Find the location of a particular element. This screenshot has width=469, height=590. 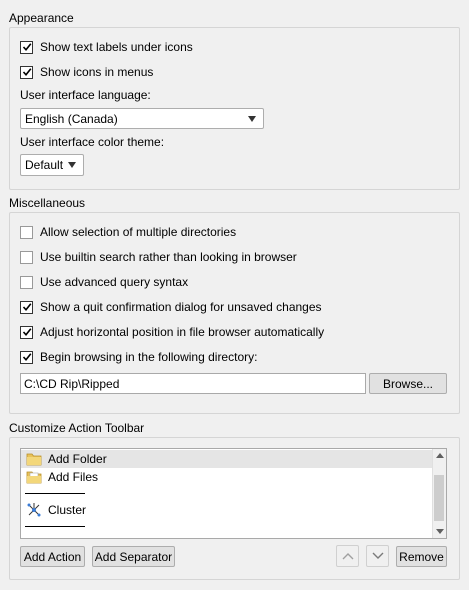

list-scrollbar is located at coordinates (439, 493).